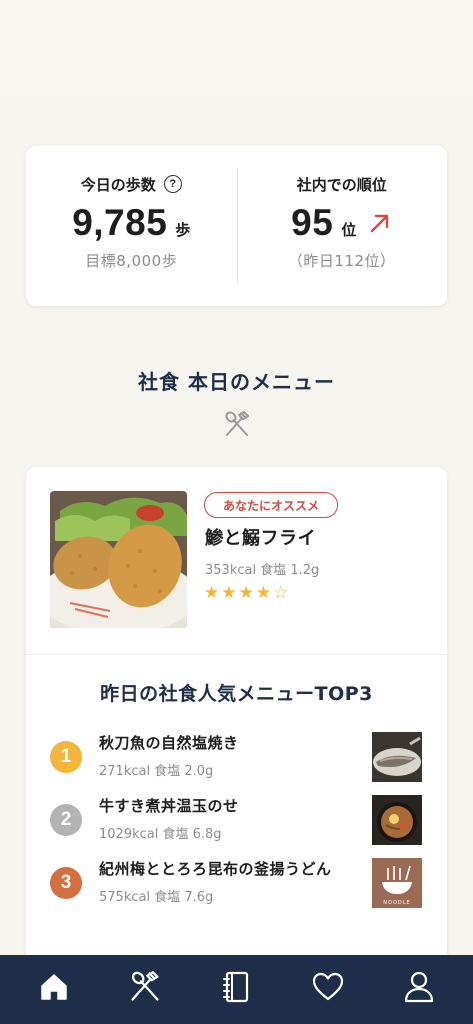 The height and width of the screenshot is (1024, 473). What do you see at coordinates (341, 261) in the screenshot?
I see `rank-previous: （昨日112位）` at bounding box center [341, 261].